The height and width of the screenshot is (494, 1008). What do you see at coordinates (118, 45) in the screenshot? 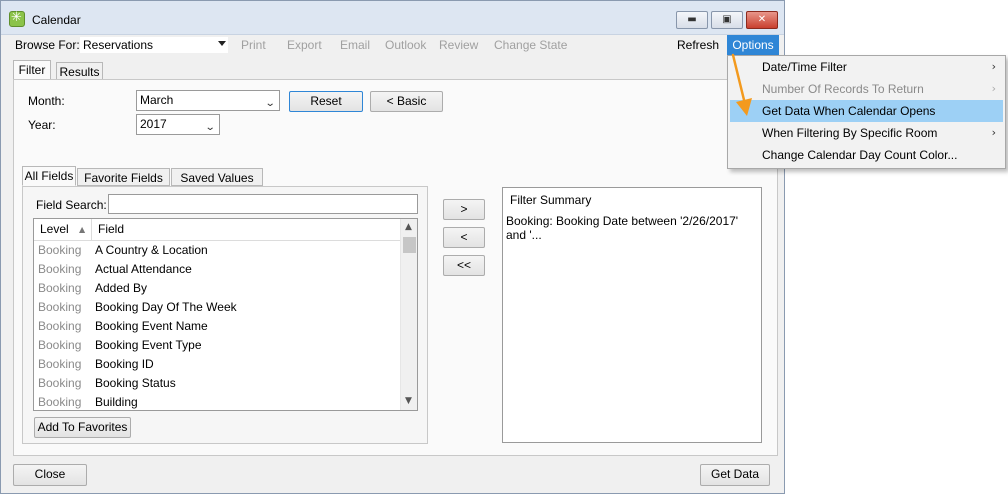
I see `browse-for-value: Reservations` at bounding box center [118, 45].